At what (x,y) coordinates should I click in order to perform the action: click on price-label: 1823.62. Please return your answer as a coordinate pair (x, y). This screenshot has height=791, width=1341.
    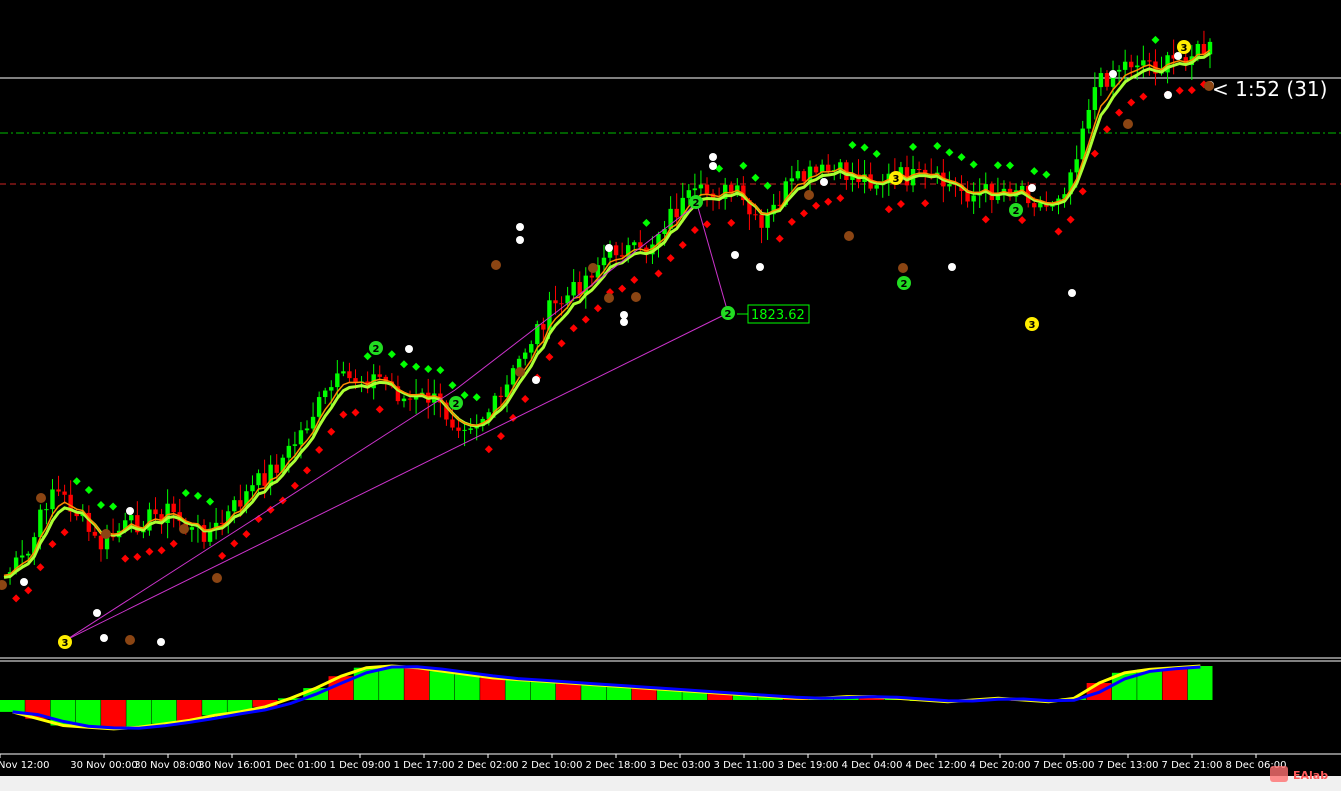
    Looking at the image, I should click on (773, 314).